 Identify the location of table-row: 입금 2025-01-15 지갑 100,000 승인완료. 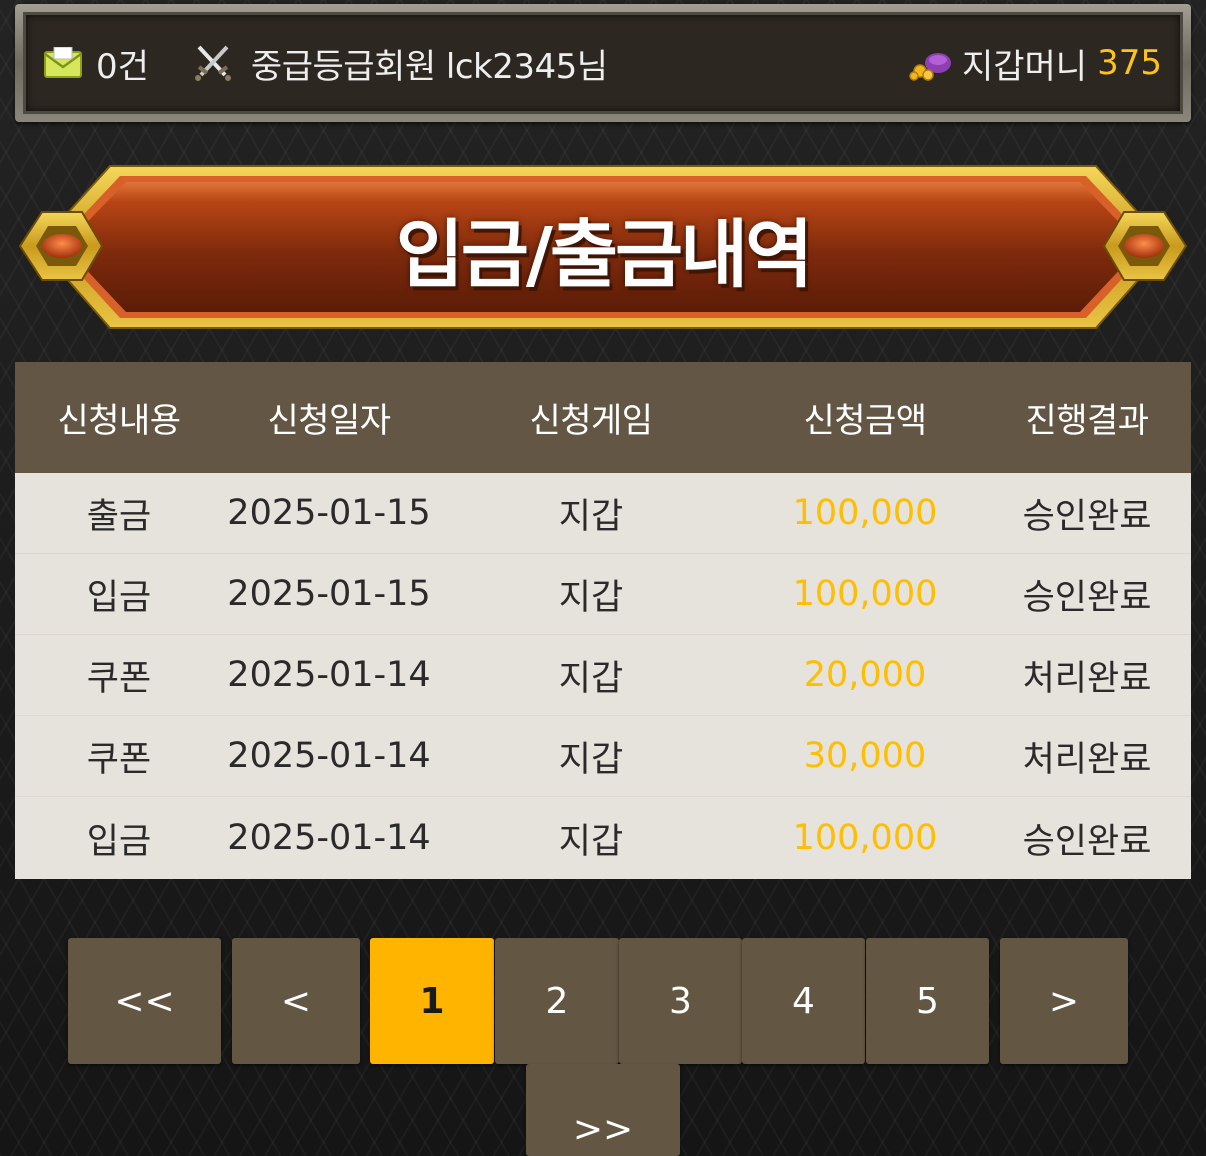
(603, 594).